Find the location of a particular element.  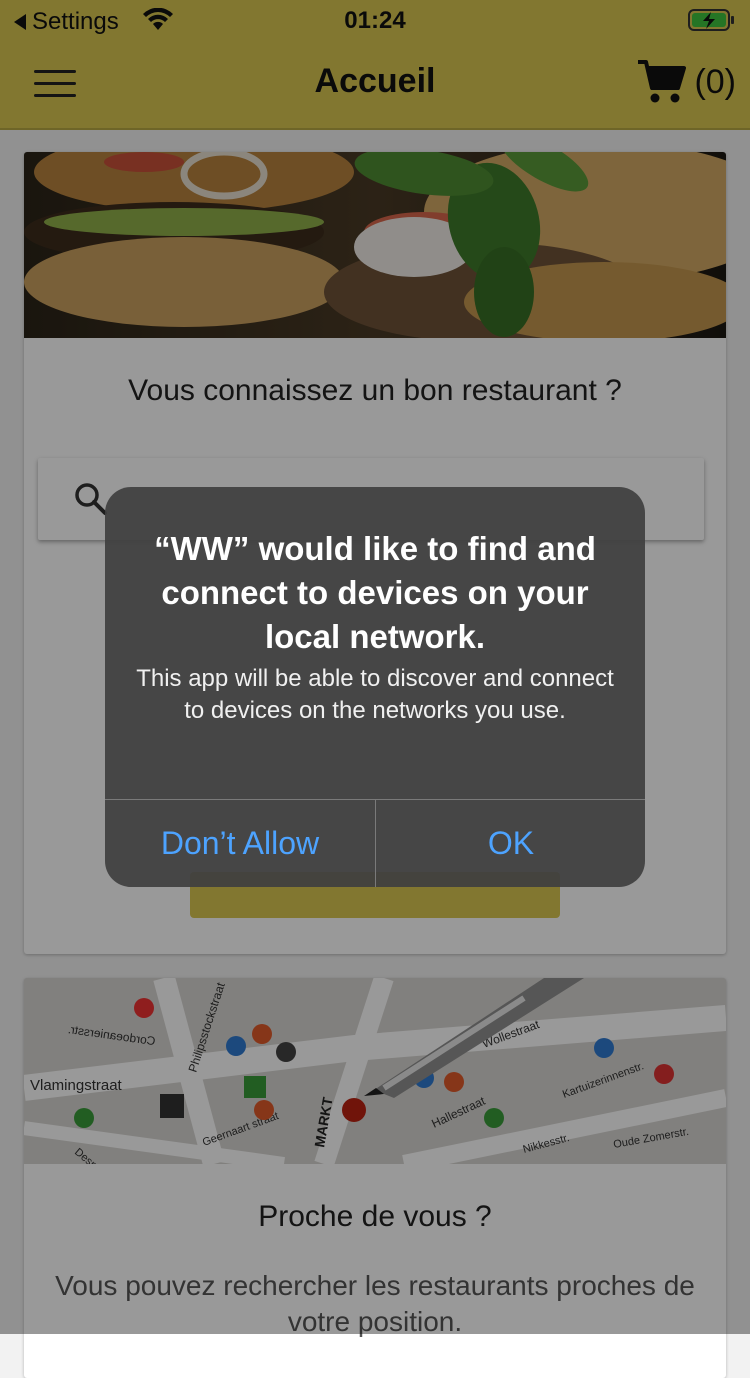

dont-allow-button: Don’t Allow is located at coordinates (240, 843).